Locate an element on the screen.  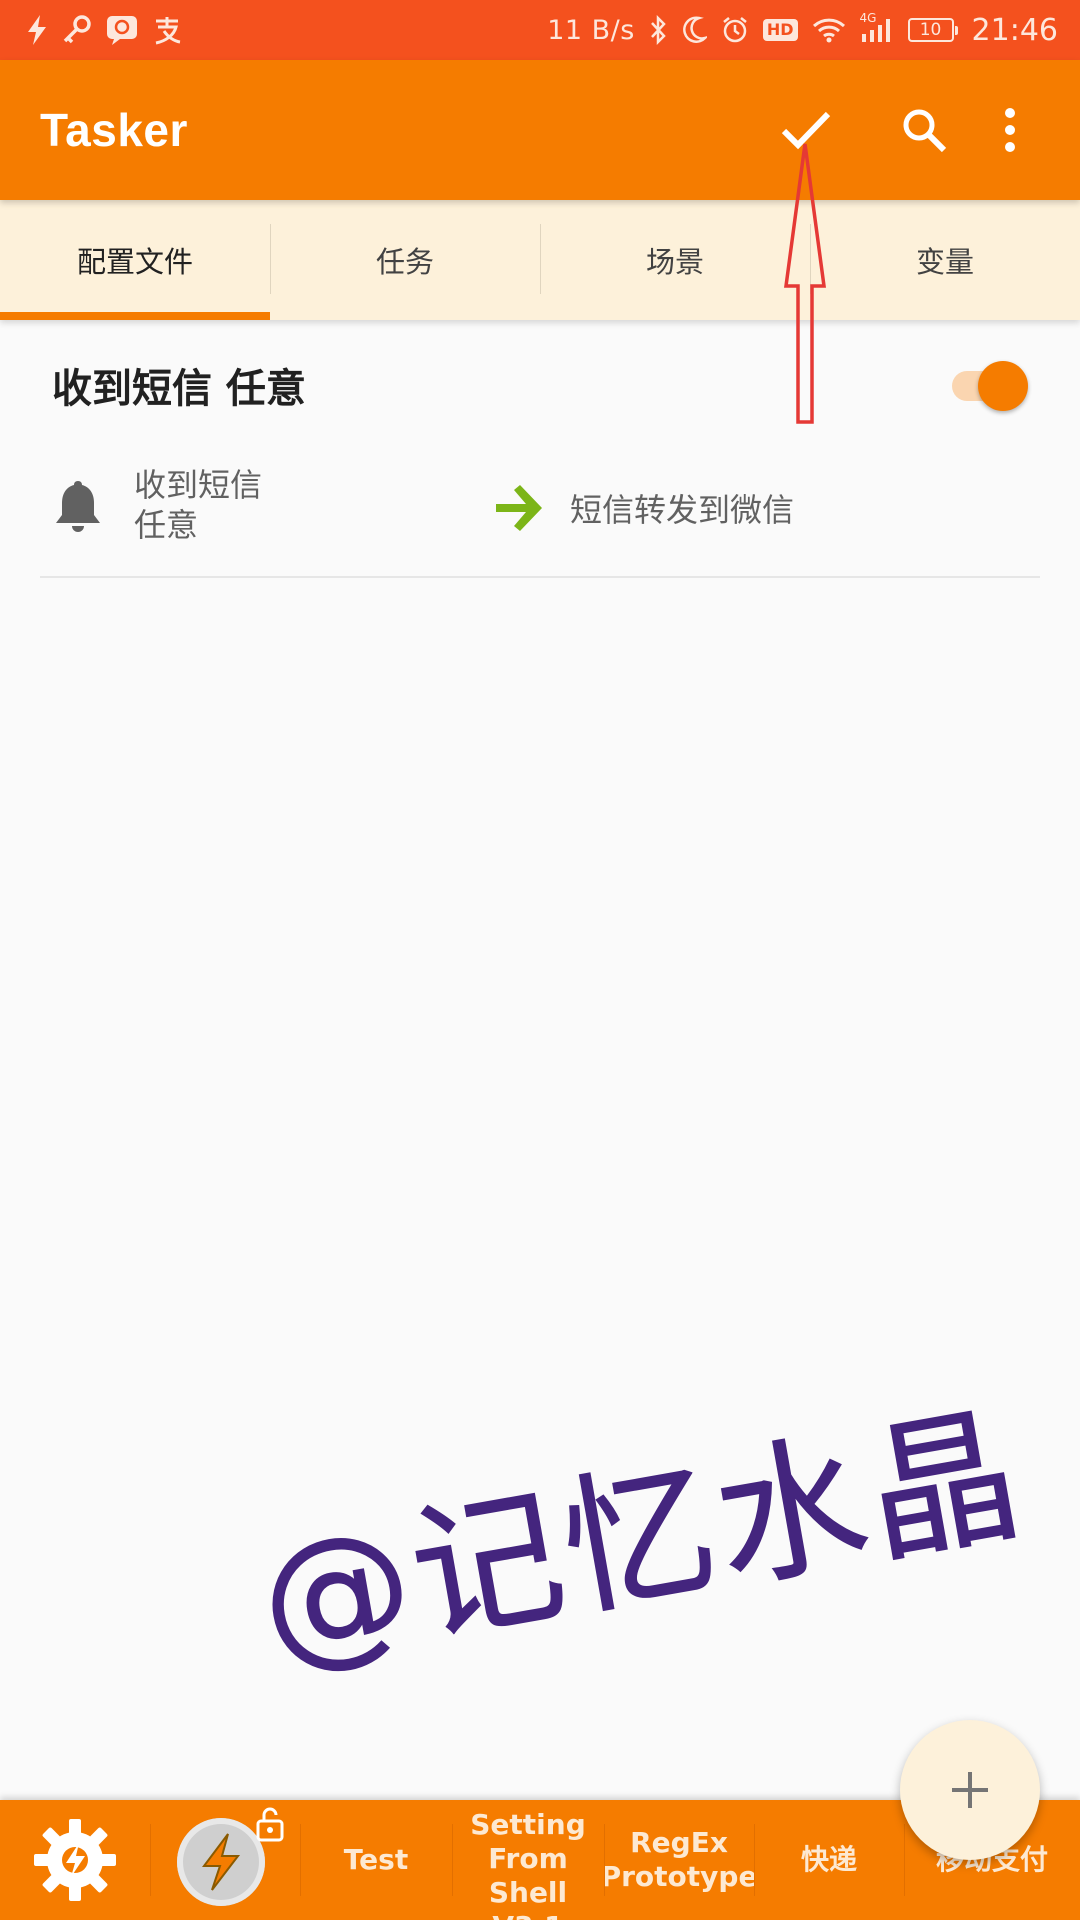
scene-setting-line-3: Shell V3.1 is located at coordinates (528, 1898).